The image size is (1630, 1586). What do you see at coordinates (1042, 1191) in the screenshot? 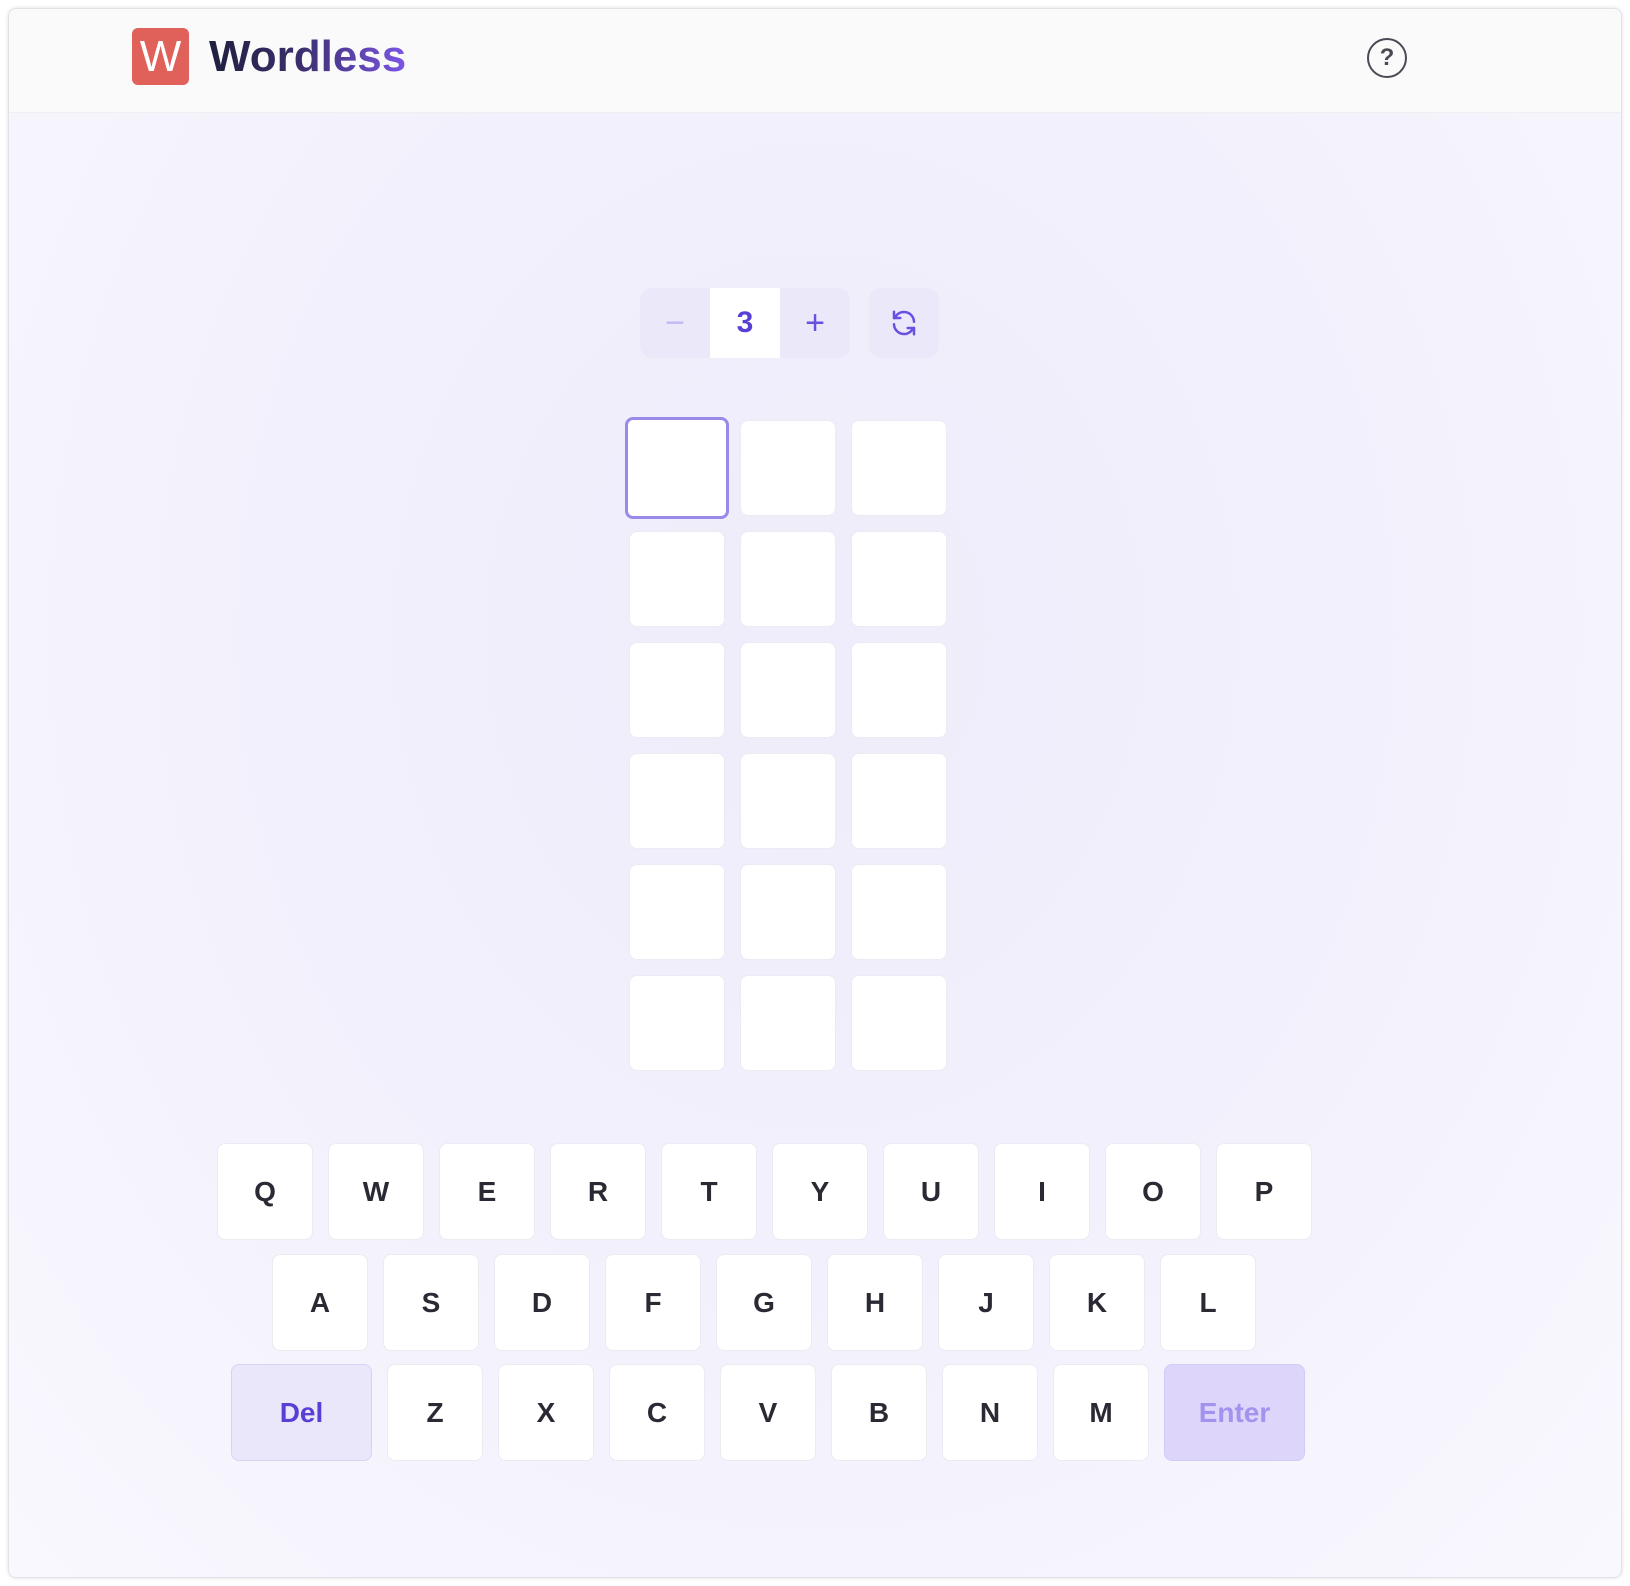
I see `key-i: I` at bounding box center [1042, 1191].